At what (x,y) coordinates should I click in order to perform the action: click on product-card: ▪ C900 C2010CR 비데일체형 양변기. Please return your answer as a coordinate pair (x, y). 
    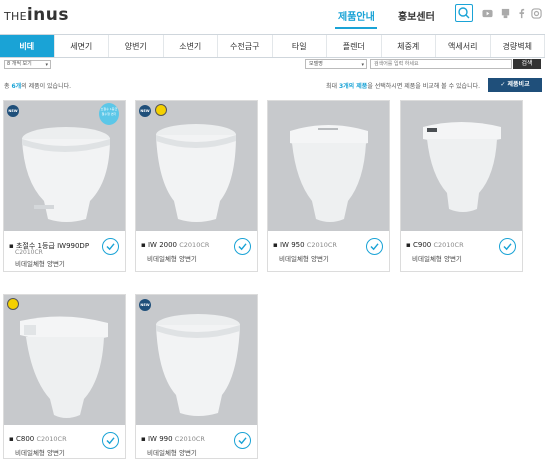
    Looking at the image, I should click on (461, 186).